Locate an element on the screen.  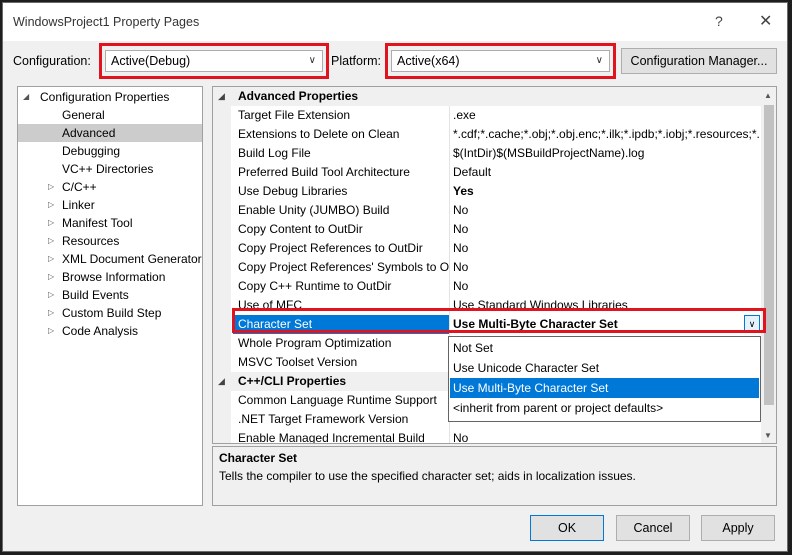
scroll-up-icon: ▲ is located at coordinates (768, 95).